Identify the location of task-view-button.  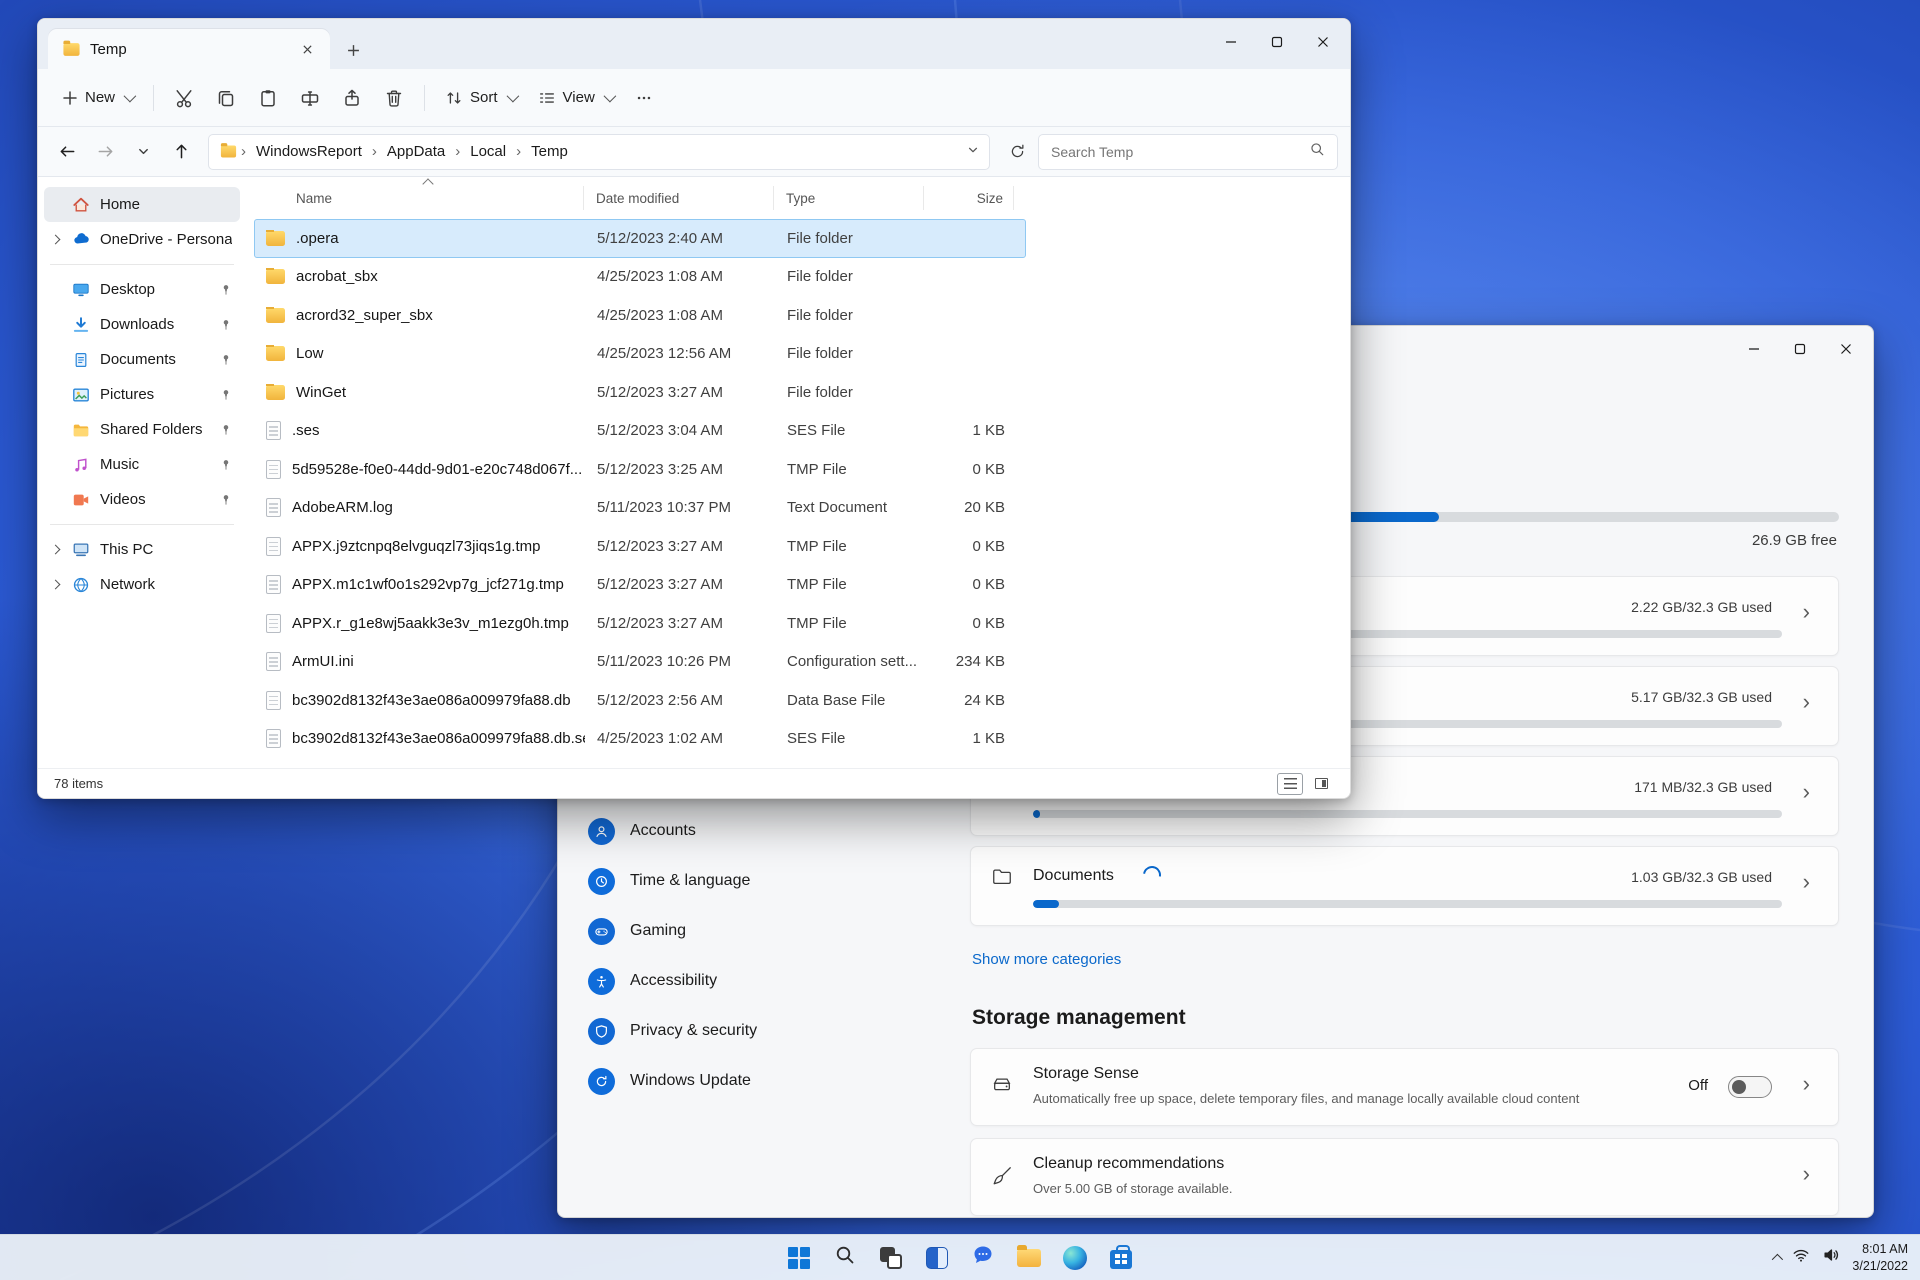
(891, 1258).